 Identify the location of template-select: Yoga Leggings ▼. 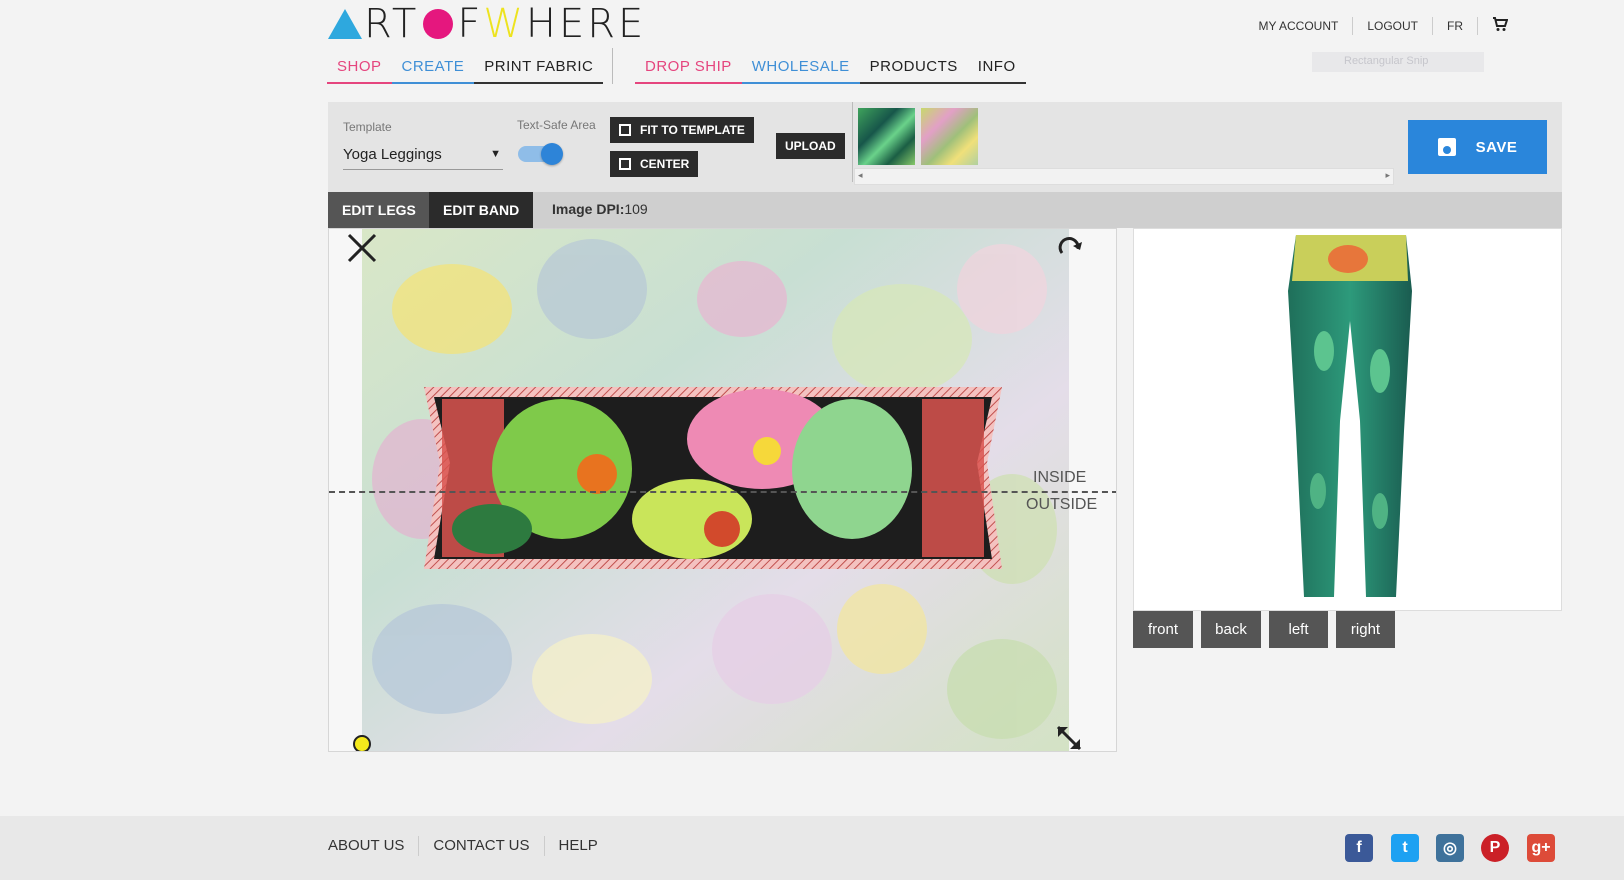
(423, 158).